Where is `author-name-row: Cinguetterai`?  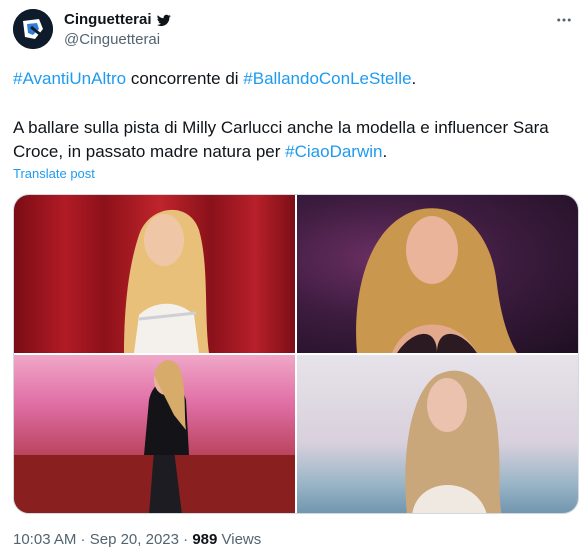
author-name-row: Cinguetterai is located at coordinates (117, 20).